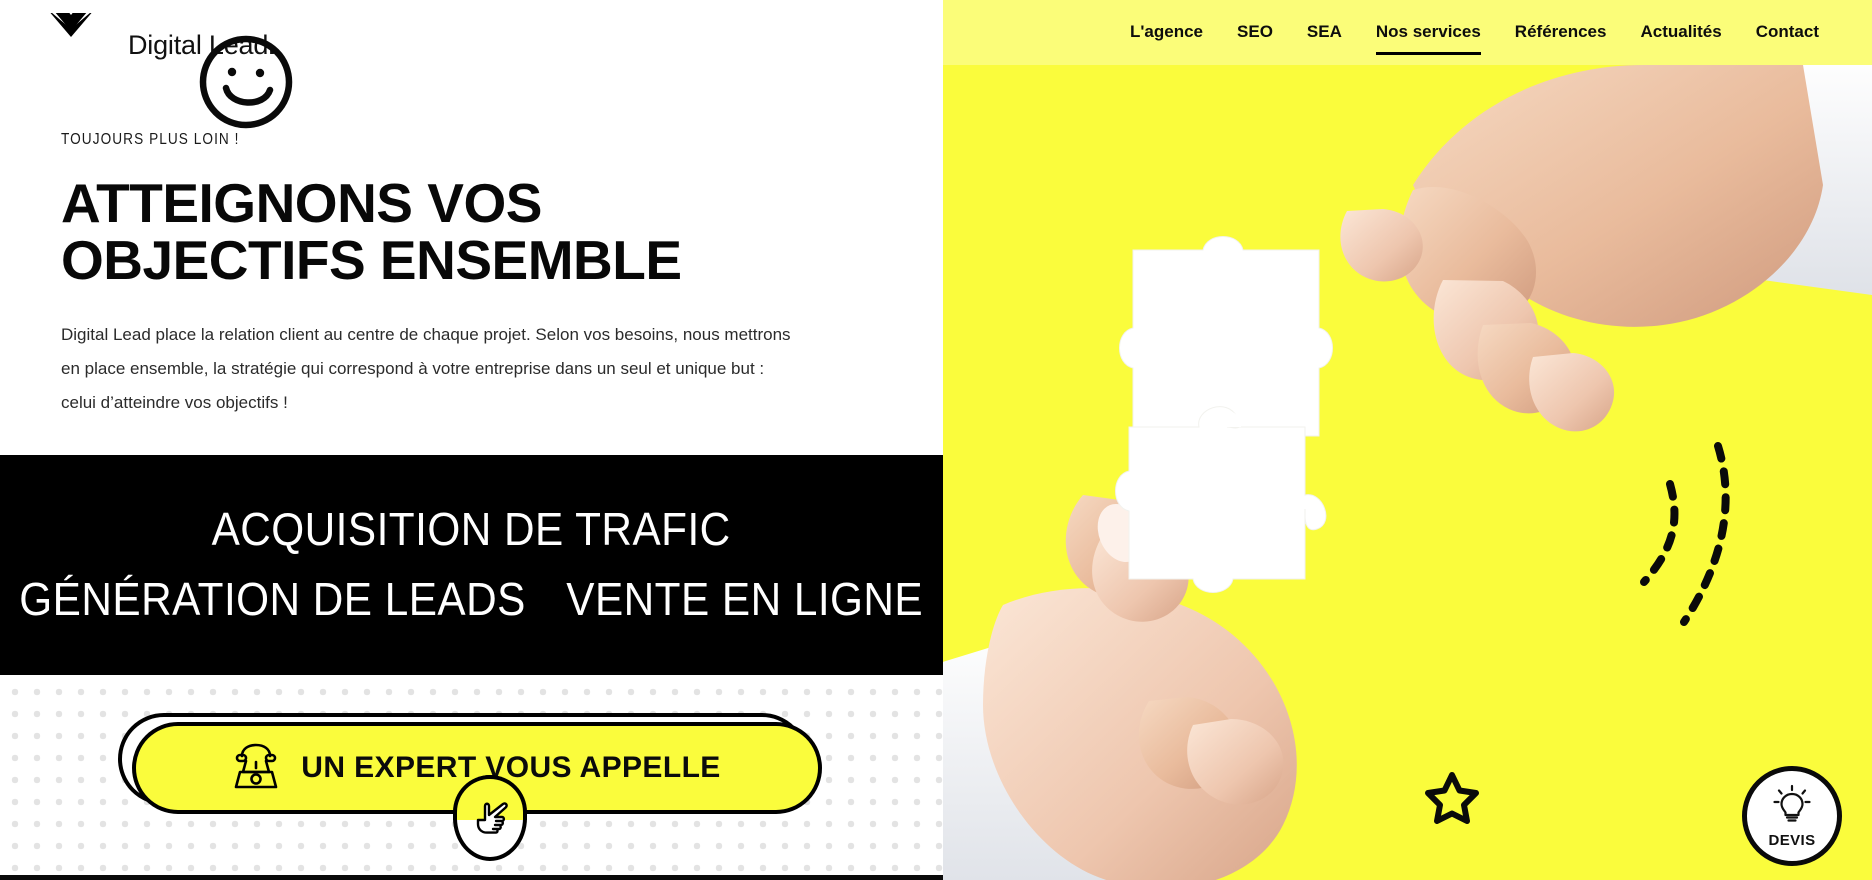 Image resolution: width=1872 pixels, height=880 pixels. I want to click on hero-eyebrow: TOUJOURS PLUS LOIN !, so click(150, 139).